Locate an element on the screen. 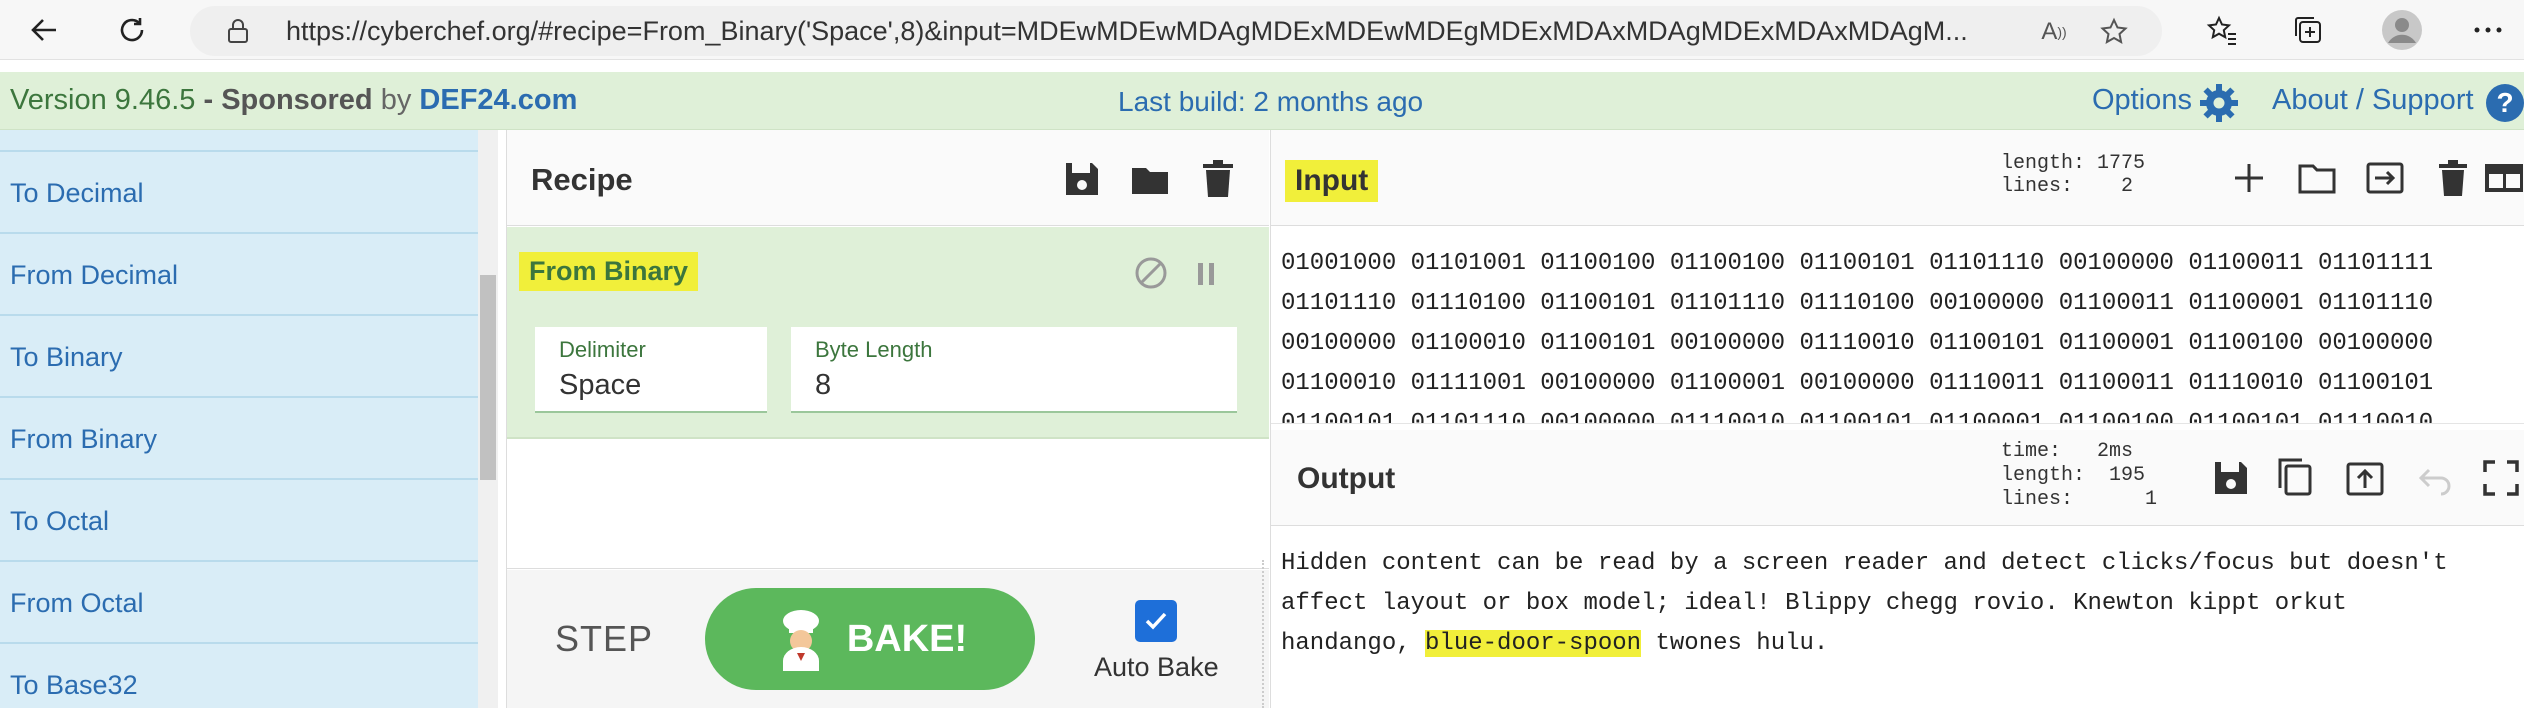 The image size is (2524, 708). output-text-segment: handango, is located at coordinates (1353, 643).